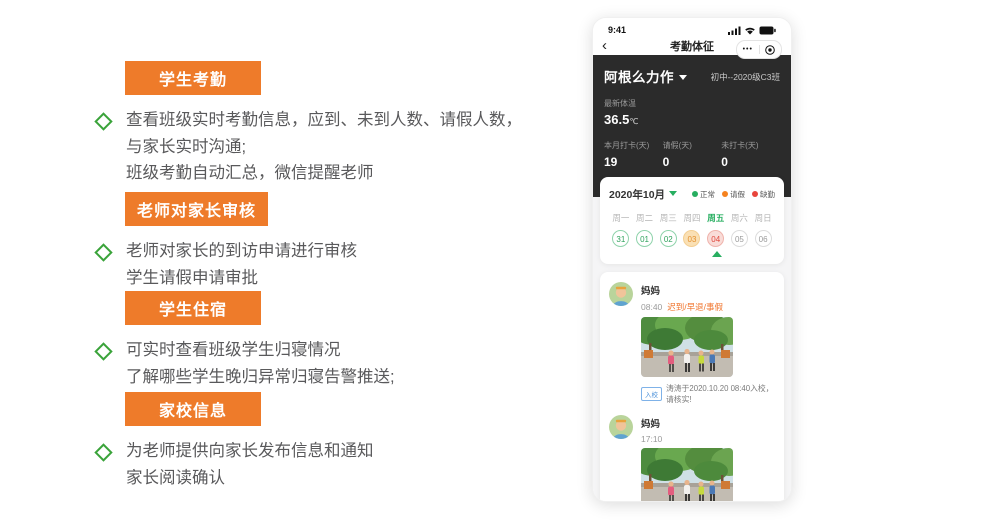 The height and width of the screenshot is (531, 1000). Describe the element at coordinates (197, 209) in the screenshot. I see `section-title-badge: 老师对家长审核` at that location.